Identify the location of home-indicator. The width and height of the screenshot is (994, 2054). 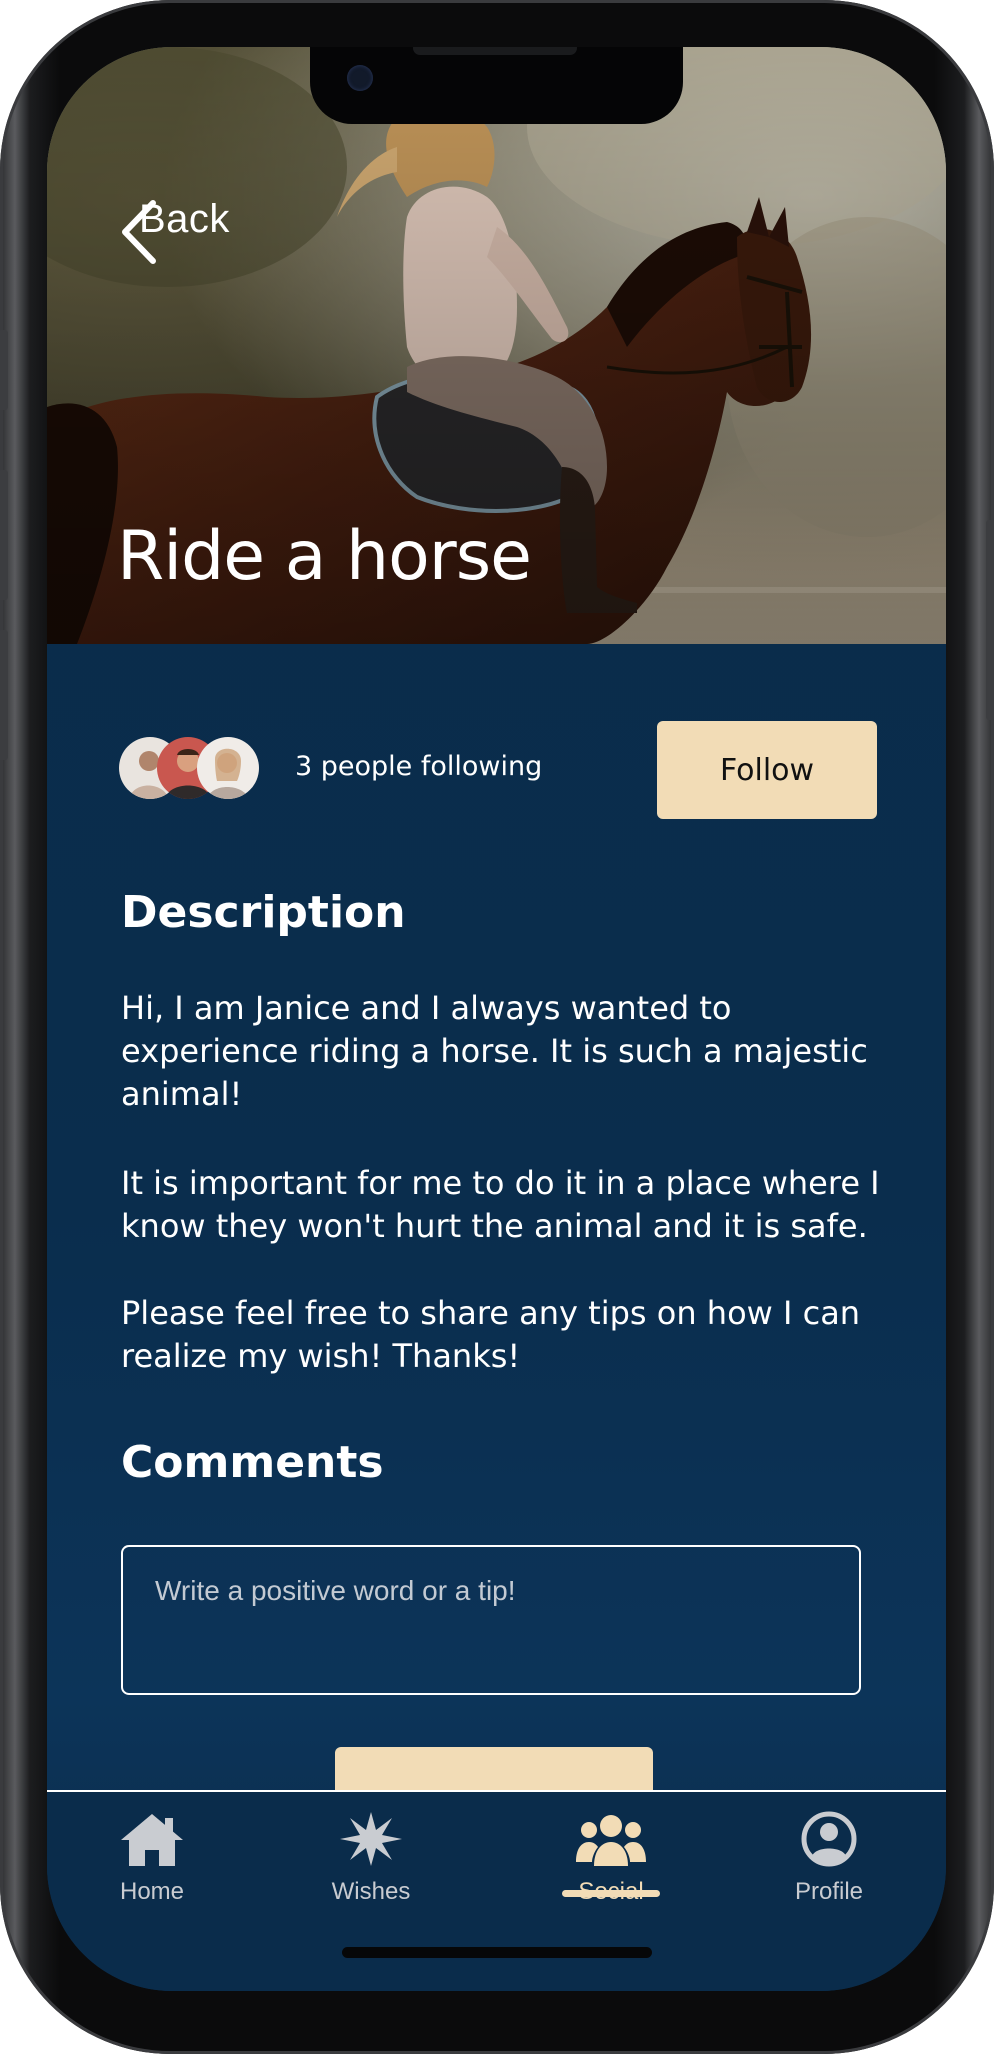
(497, 1952).